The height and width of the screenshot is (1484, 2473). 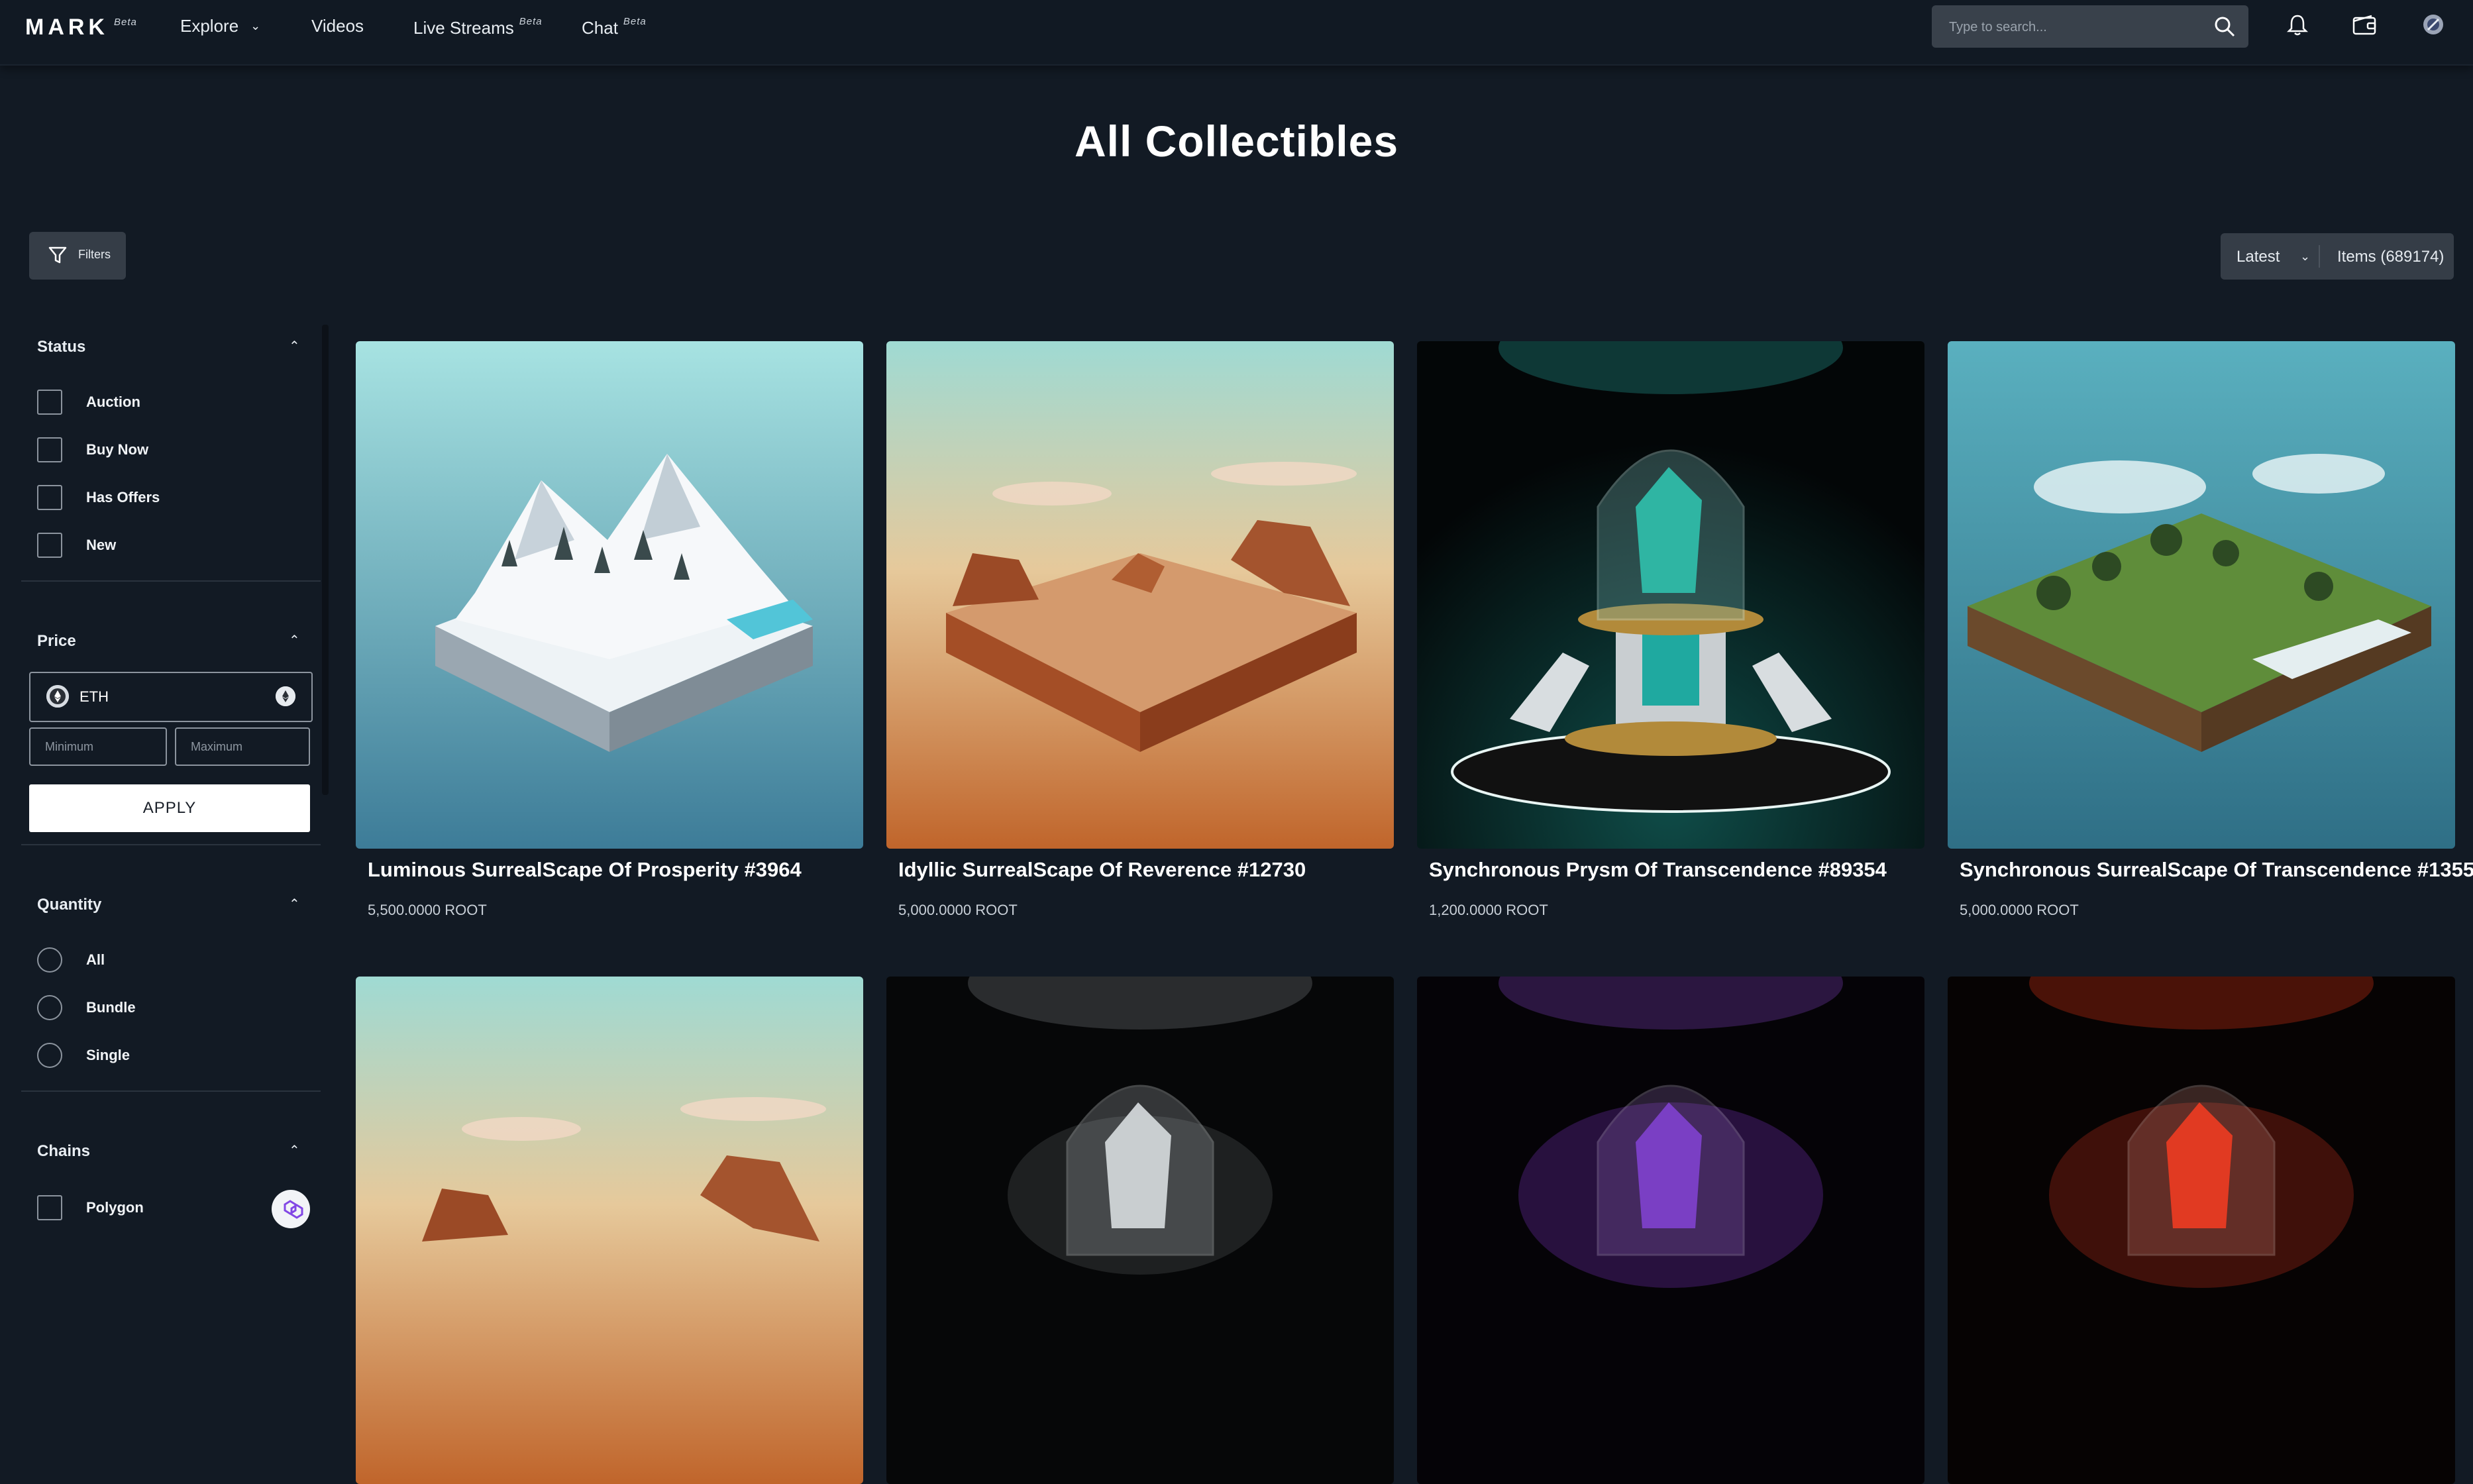 What do you see at coordinates (2073, 27) in the screenshot?
I see `search-input` at bounding box center [2073, 27].